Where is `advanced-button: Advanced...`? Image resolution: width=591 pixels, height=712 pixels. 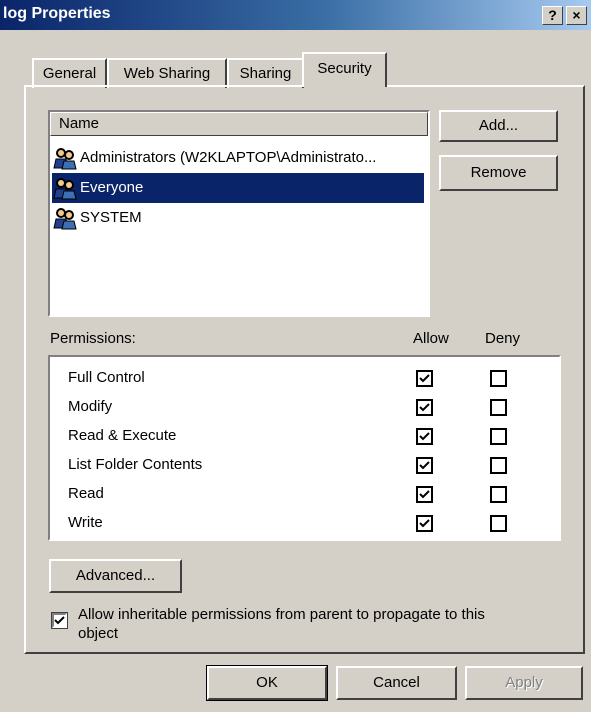 advanced-button: Advanced... is located at coordinates (115, 576).